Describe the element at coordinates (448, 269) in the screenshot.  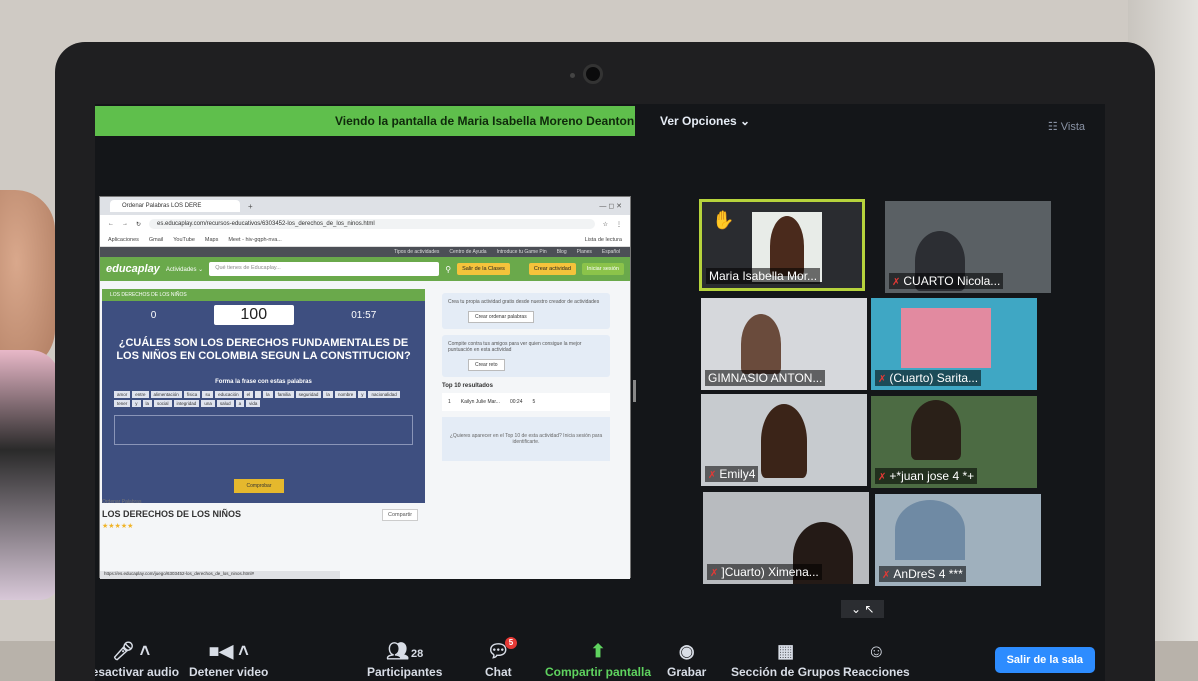
I see `search-icon: ⚲` at that location.